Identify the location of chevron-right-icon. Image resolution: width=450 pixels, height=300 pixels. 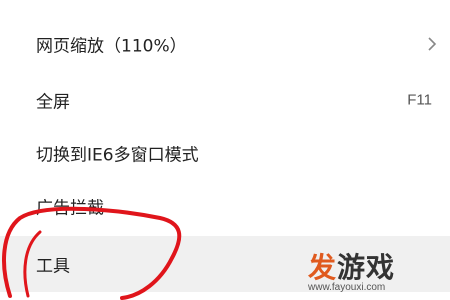
(432, 44).